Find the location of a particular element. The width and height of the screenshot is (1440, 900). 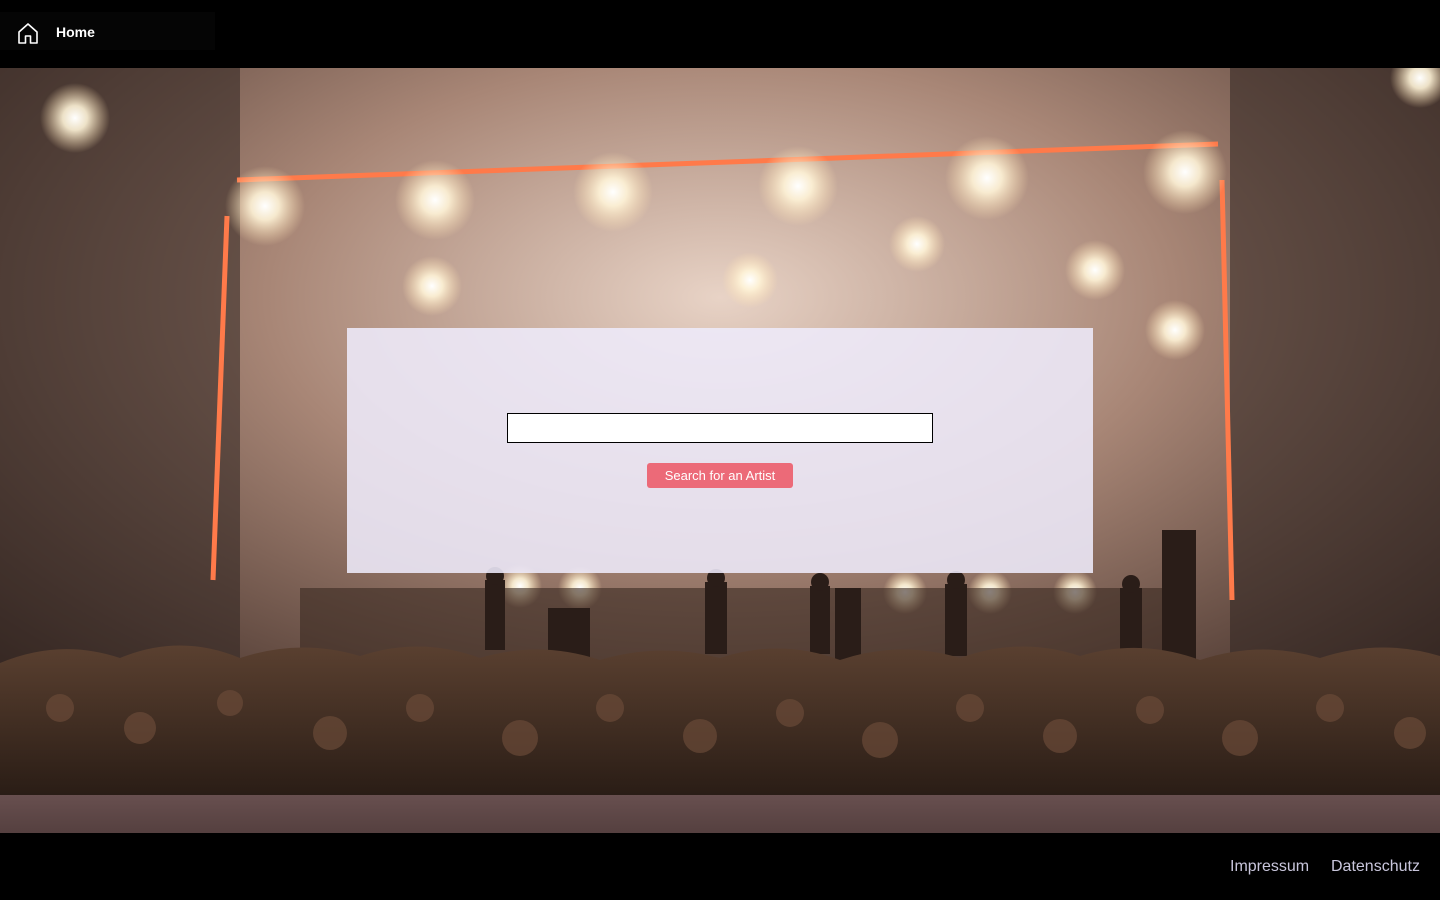

search-panel: Search for an Artist is located at coordinates (720, 450).